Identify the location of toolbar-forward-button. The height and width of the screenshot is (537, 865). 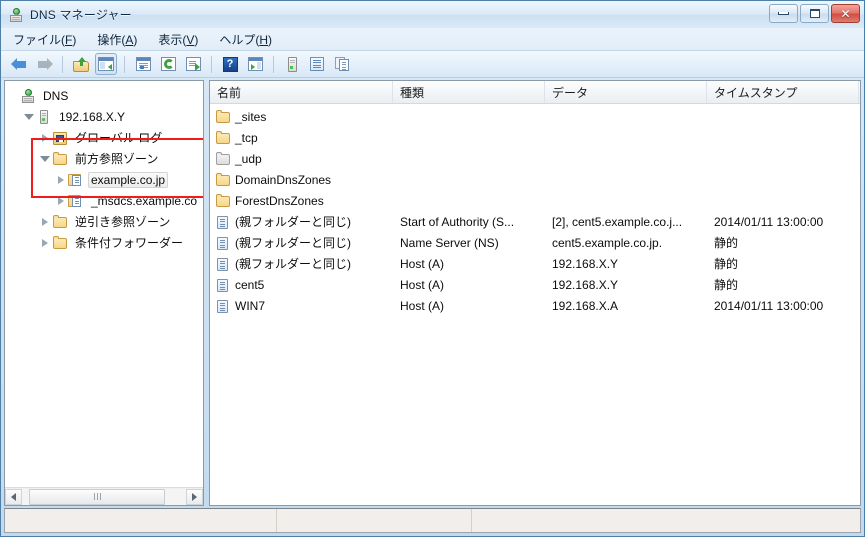
(44, 64).